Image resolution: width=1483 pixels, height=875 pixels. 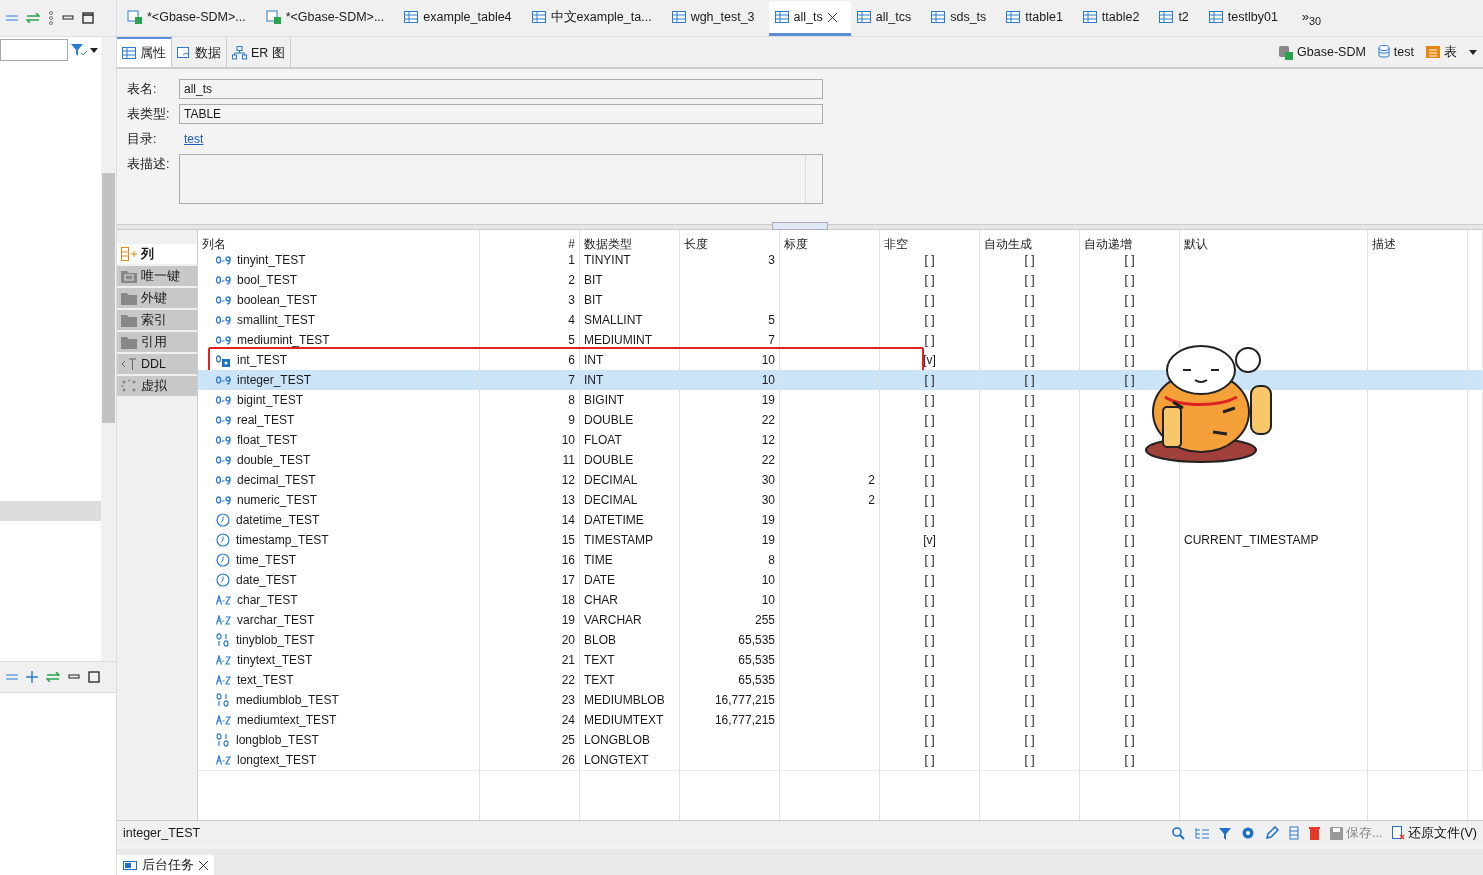 What do you see at coordinates (840, 440) in the screenshot?
I see `table-row: float_TEST 10 FLOAT 12 [ ] [ ] [ ]` at bounding box center [840, 440].